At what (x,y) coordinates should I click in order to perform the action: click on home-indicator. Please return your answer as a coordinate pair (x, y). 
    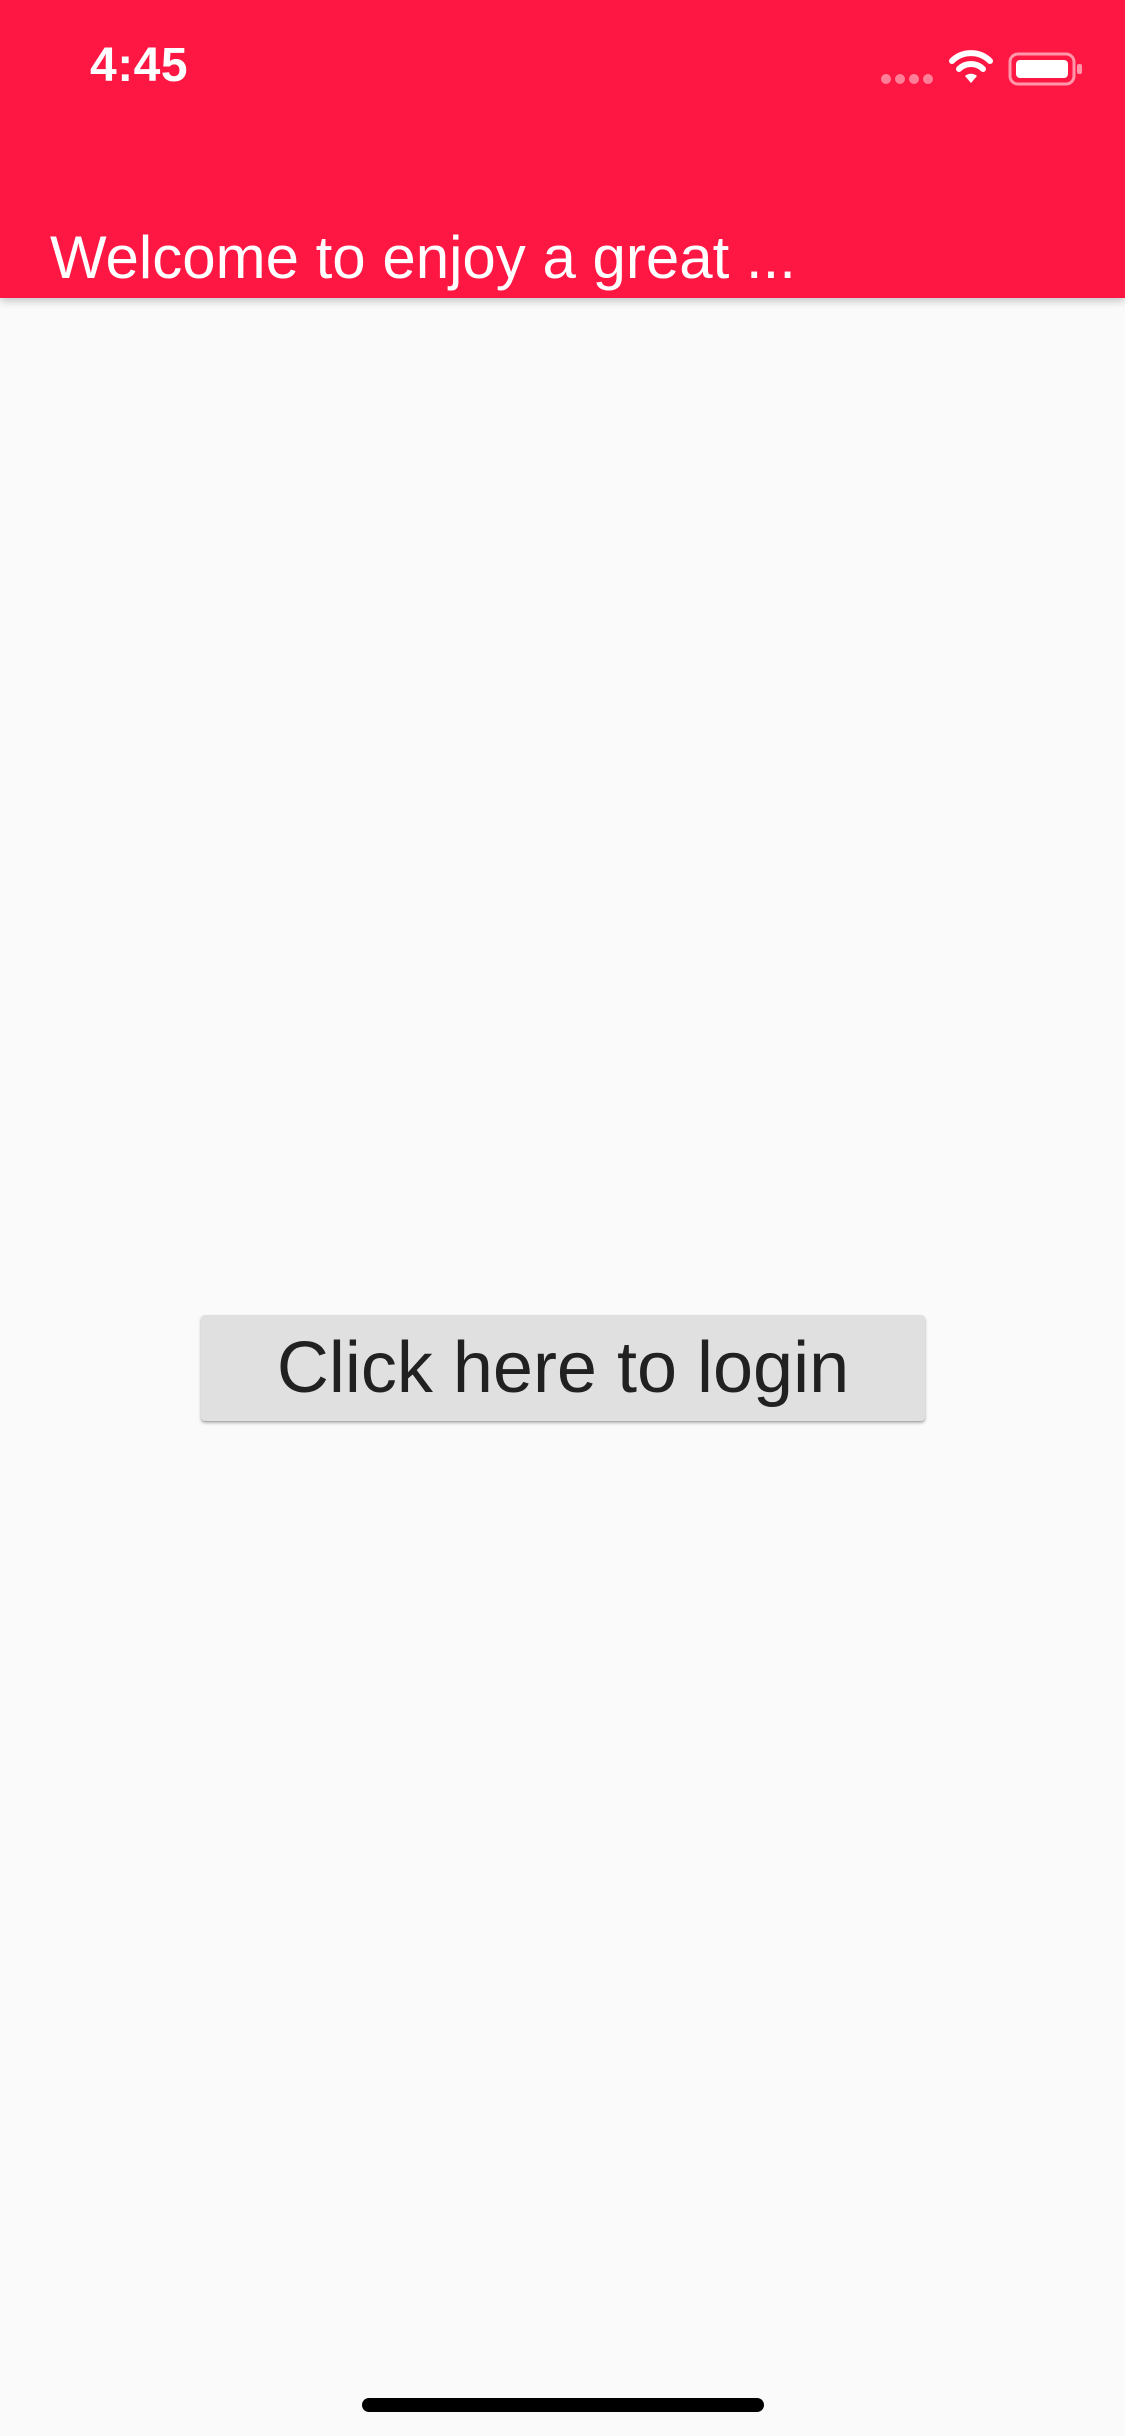
    Looking at the image, I should click on (563, 2405).